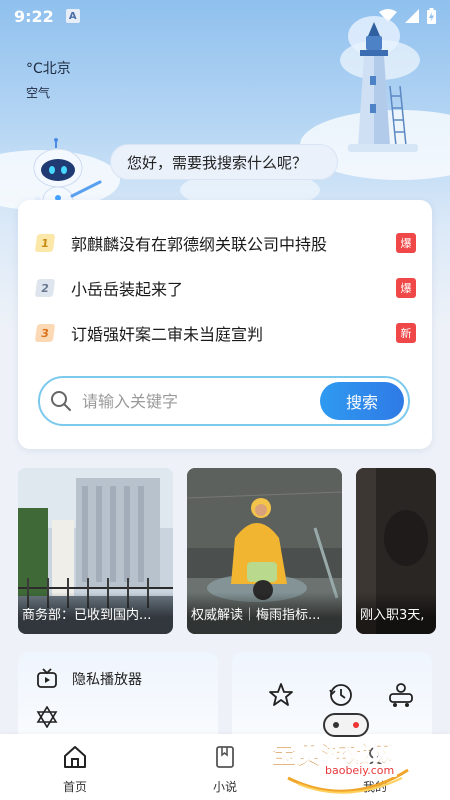  What do you see at coordinates (61, 401) in the screenshot?
I see `search-icon` at bounding box center [61, 401].